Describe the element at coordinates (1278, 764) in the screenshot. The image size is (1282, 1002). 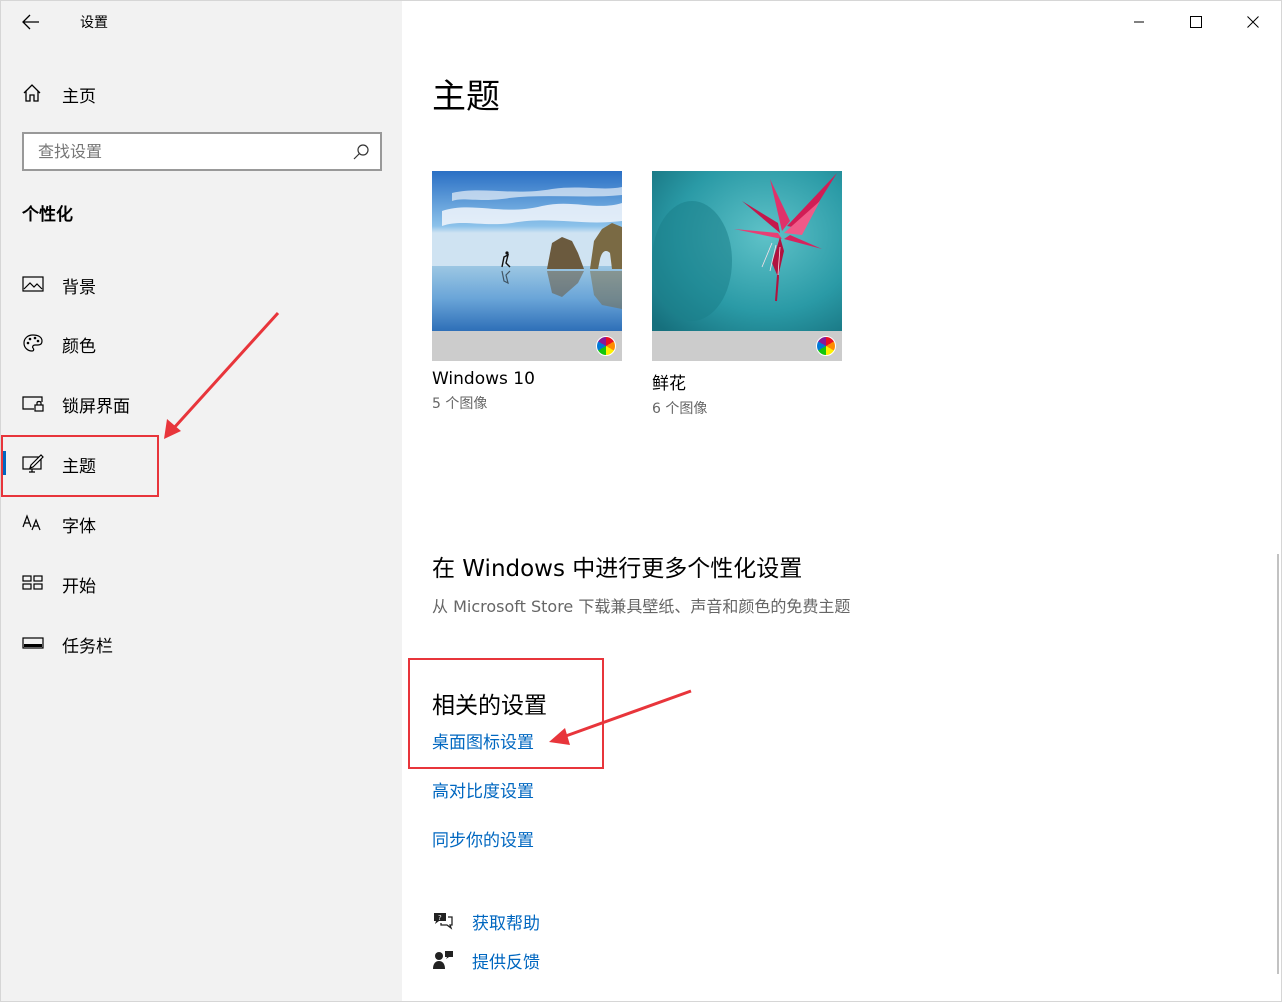
I see `scrollbar` at that location.